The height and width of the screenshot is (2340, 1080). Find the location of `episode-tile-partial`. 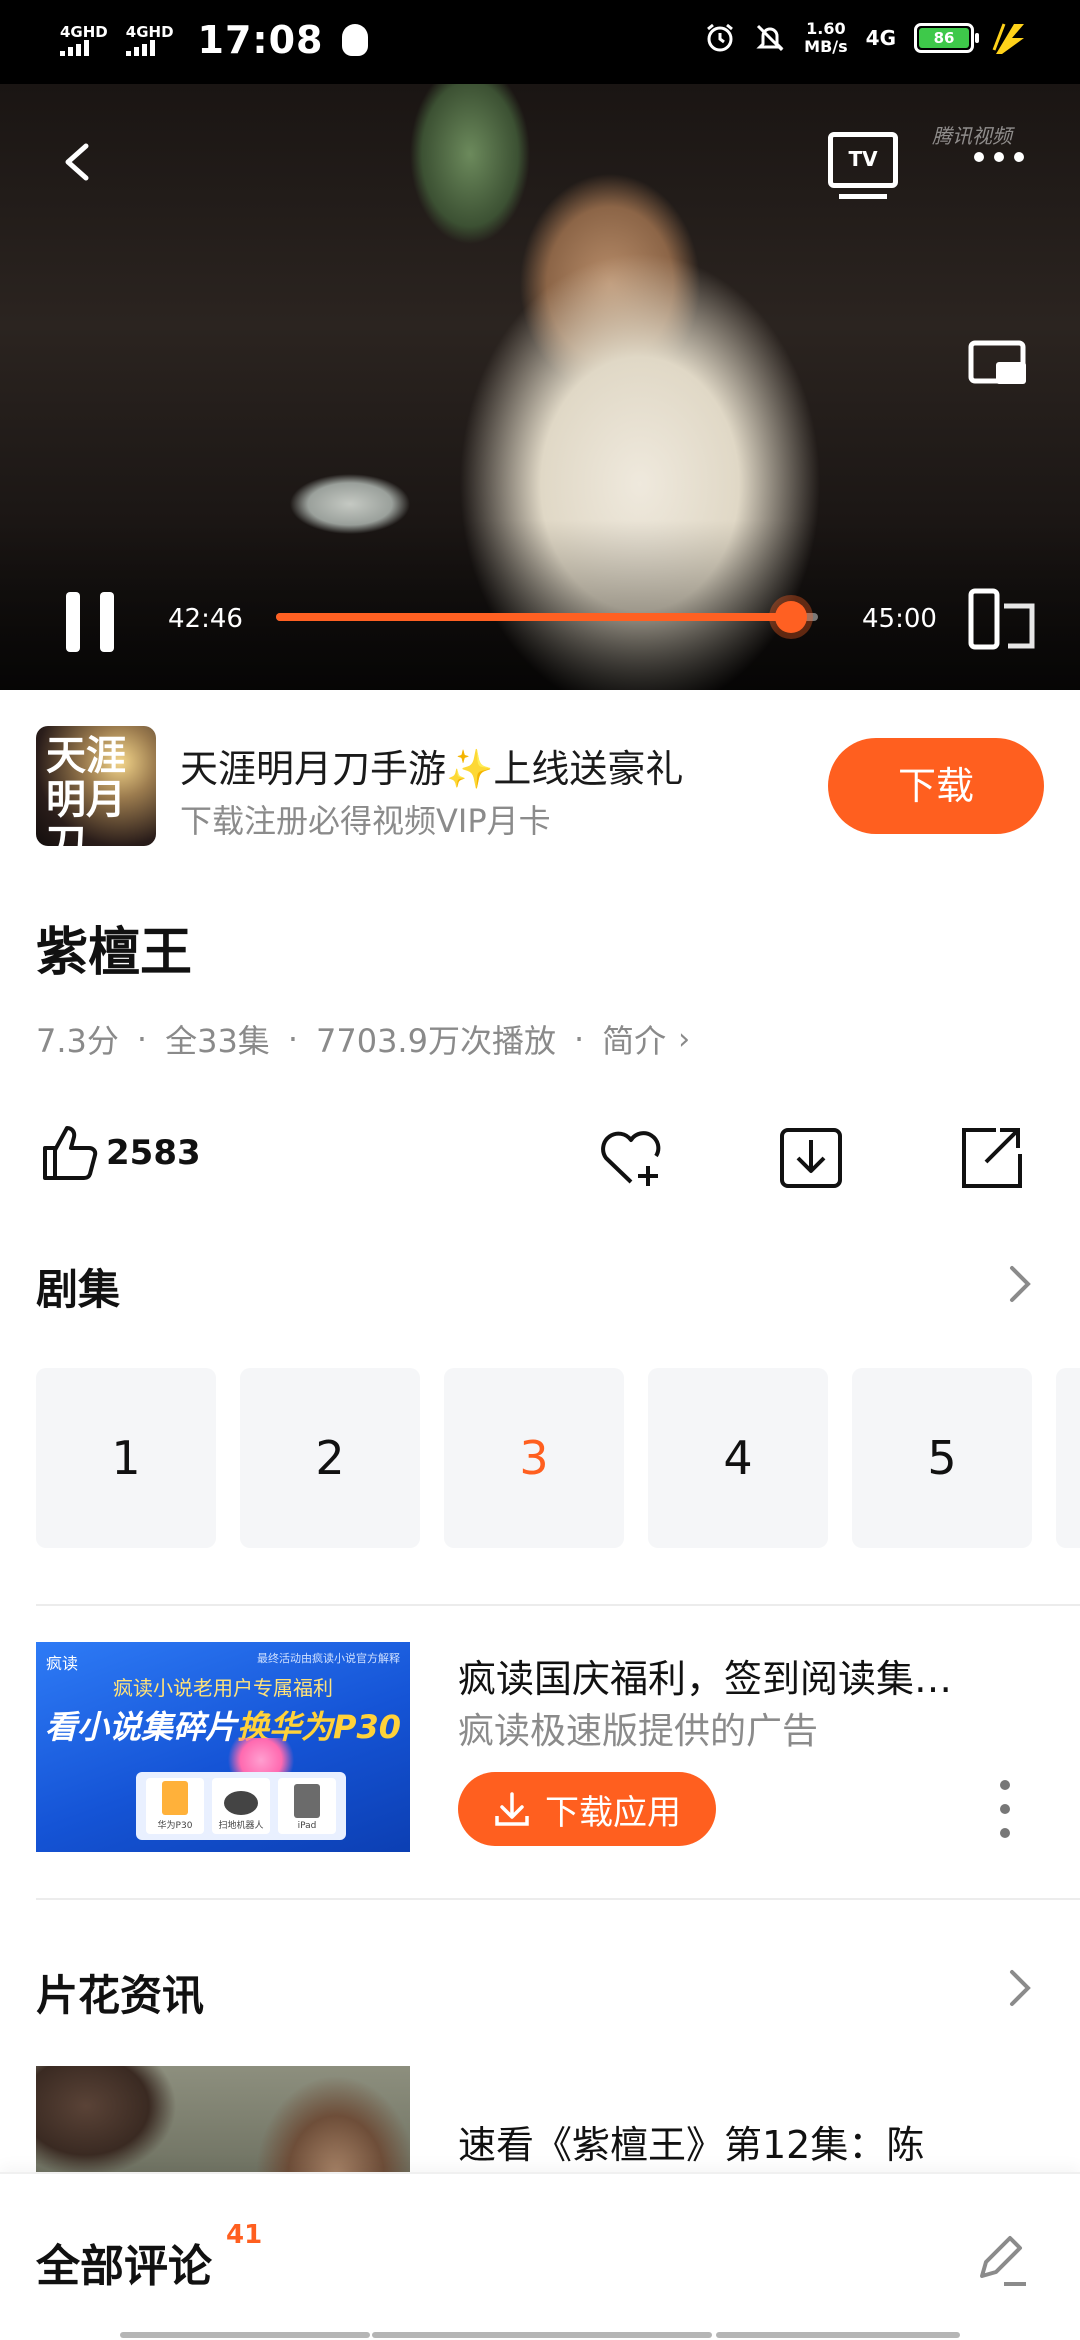

episode-tile-partial is located at coordinates (1068, 1458).